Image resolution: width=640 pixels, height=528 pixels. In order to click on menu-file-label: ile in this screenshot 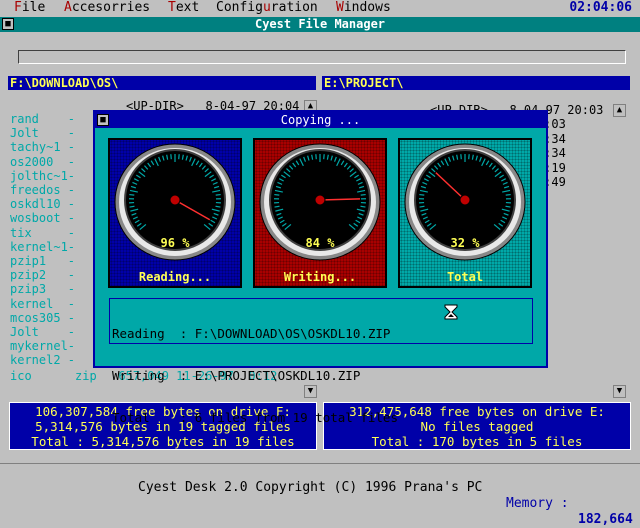, I will do `click(33, 7)`.